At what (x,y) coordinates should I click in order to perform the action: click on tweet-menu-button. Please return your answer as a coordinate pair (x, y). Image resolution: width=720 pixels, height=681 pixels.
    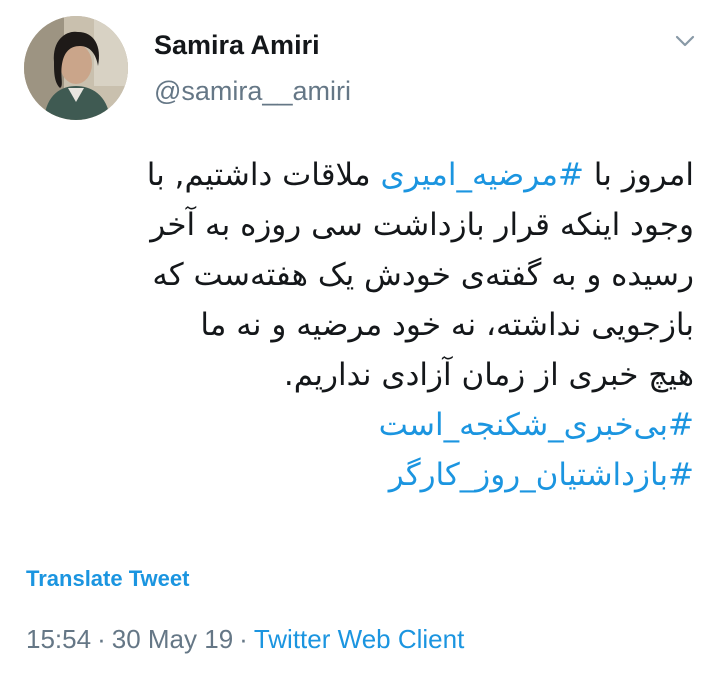
    Looking at the image, I should click on (685, 41).